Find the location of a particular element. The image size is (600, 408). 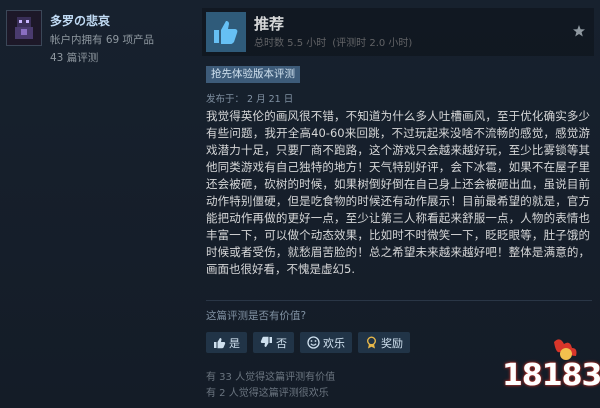

helpful-count: 有 33 人觉得这篇评测有价值 is located at coordinates (271, 377).